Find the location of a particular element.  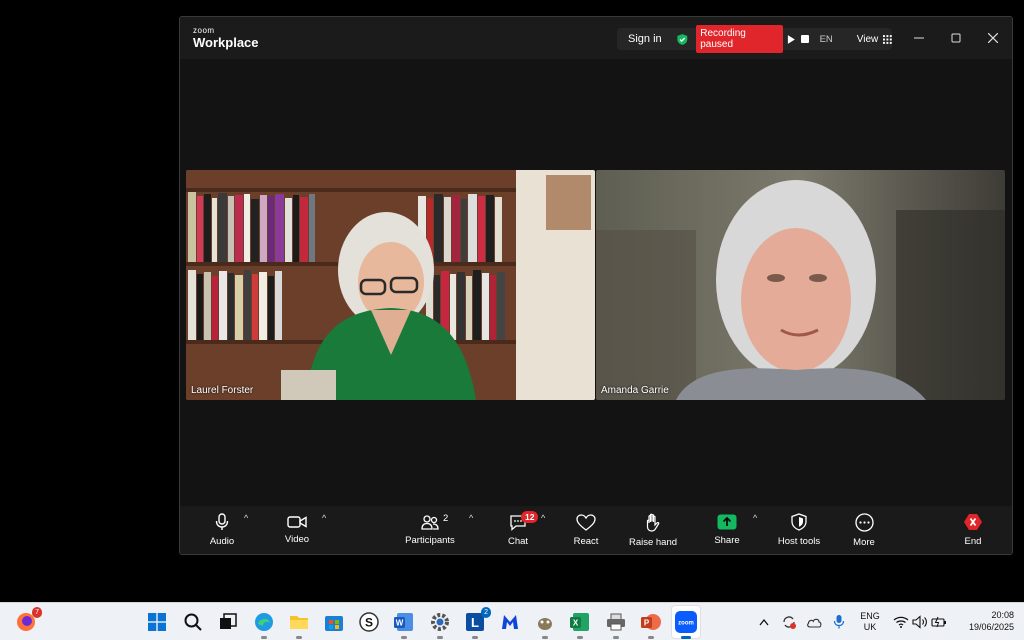

excel-icon: X is located at coordinates (579, 622).